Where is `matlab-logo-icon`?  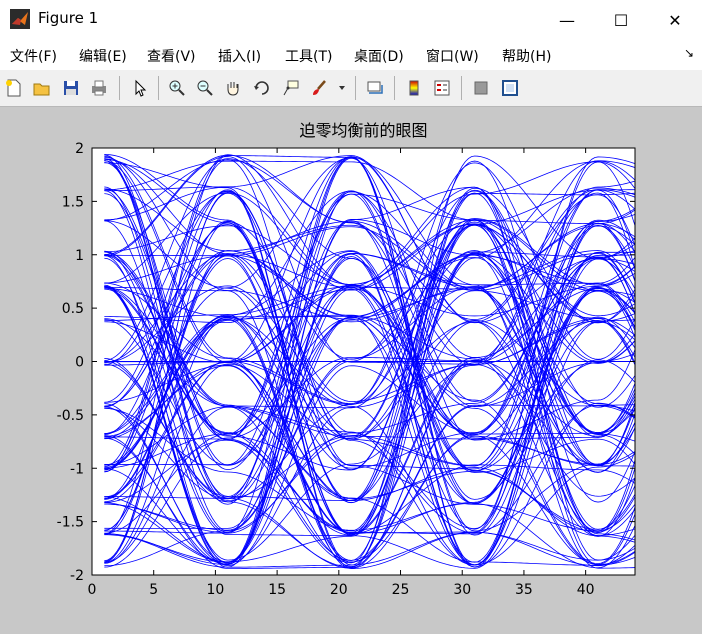 matlab-logo-icon is located at coordinates (20, 19).